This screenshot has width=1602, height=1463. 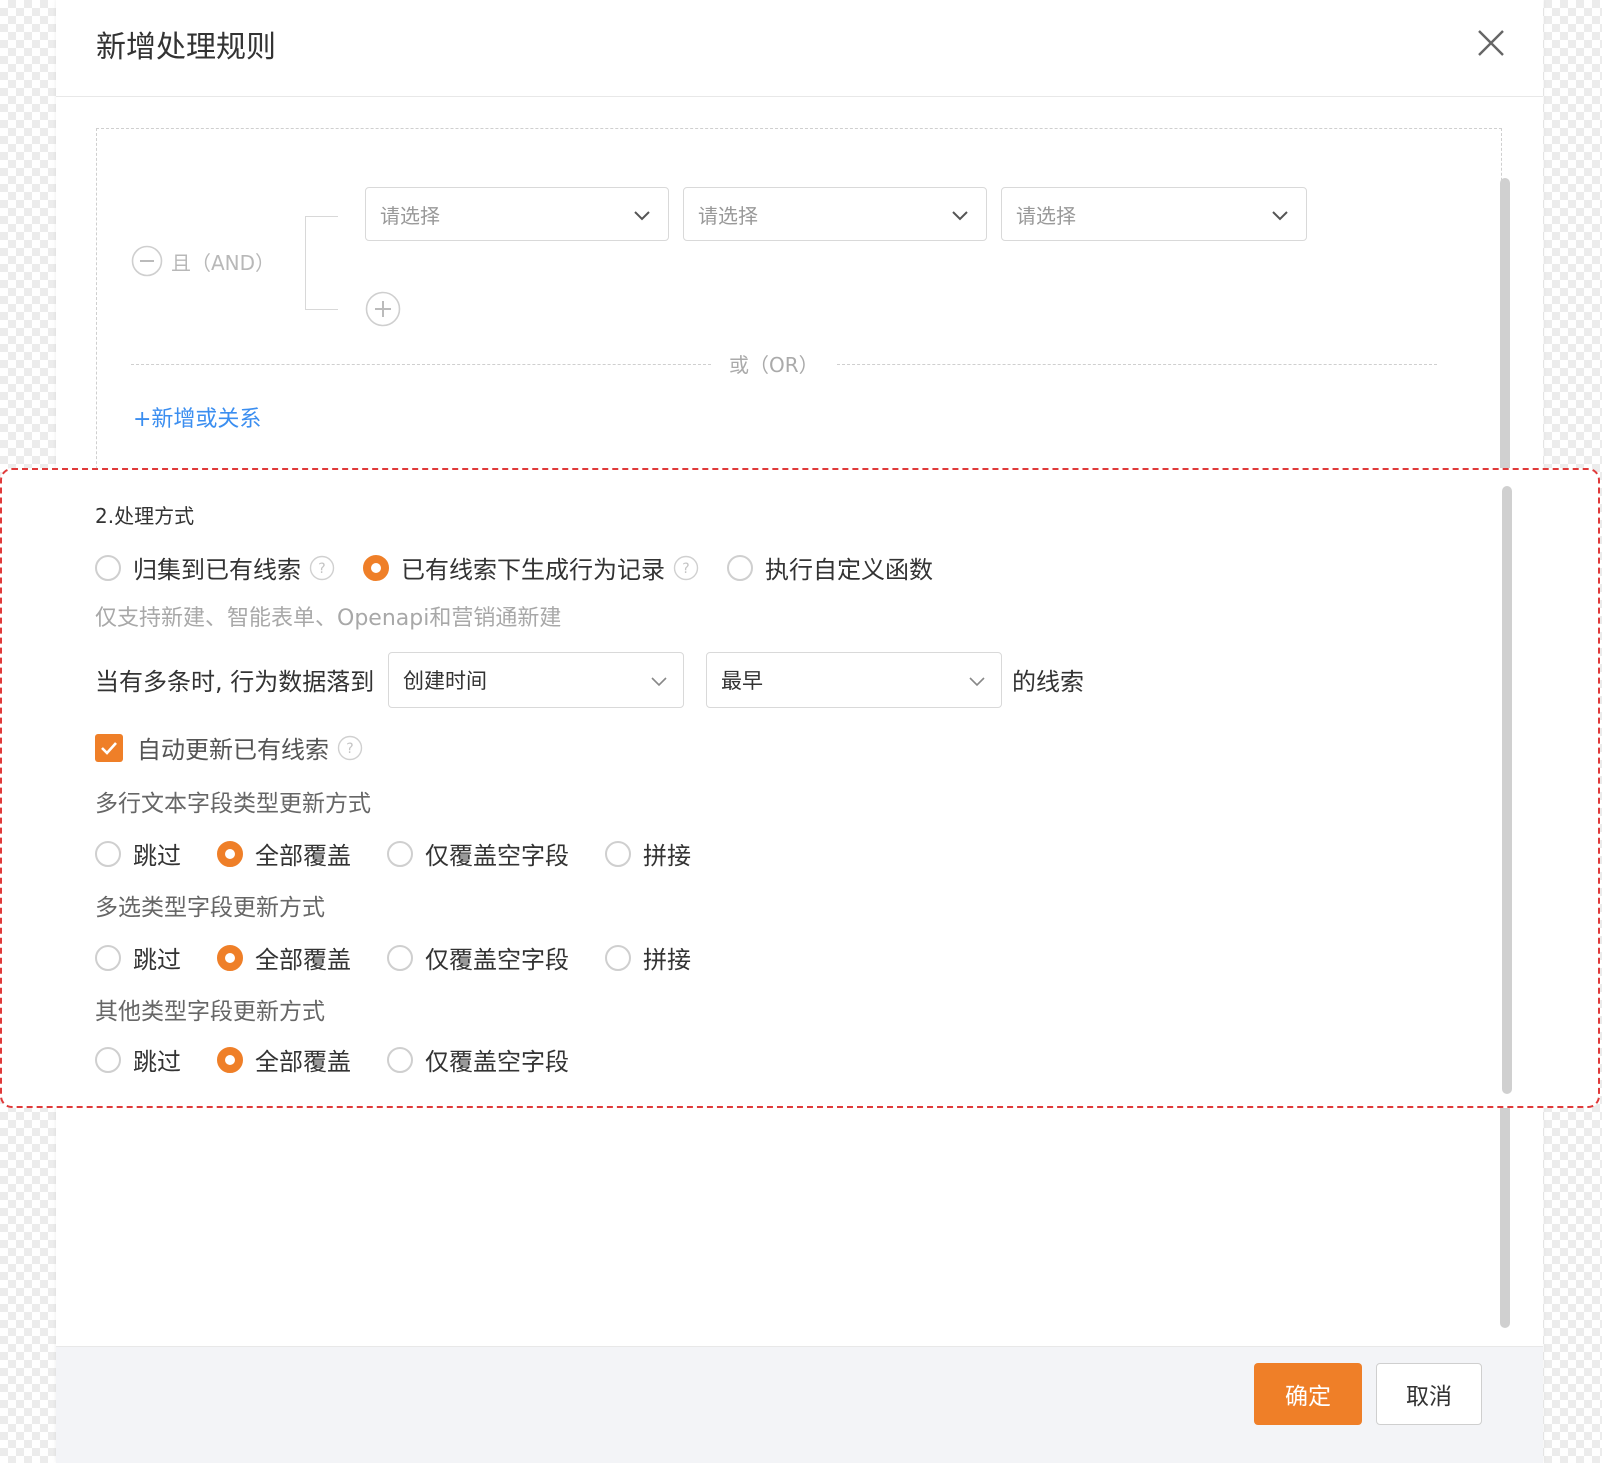 What do you see at coordinates (799, 1404) in the screenshot?
I see `dialog-footer: 确定 取消` at bounding box center [799, 1404].